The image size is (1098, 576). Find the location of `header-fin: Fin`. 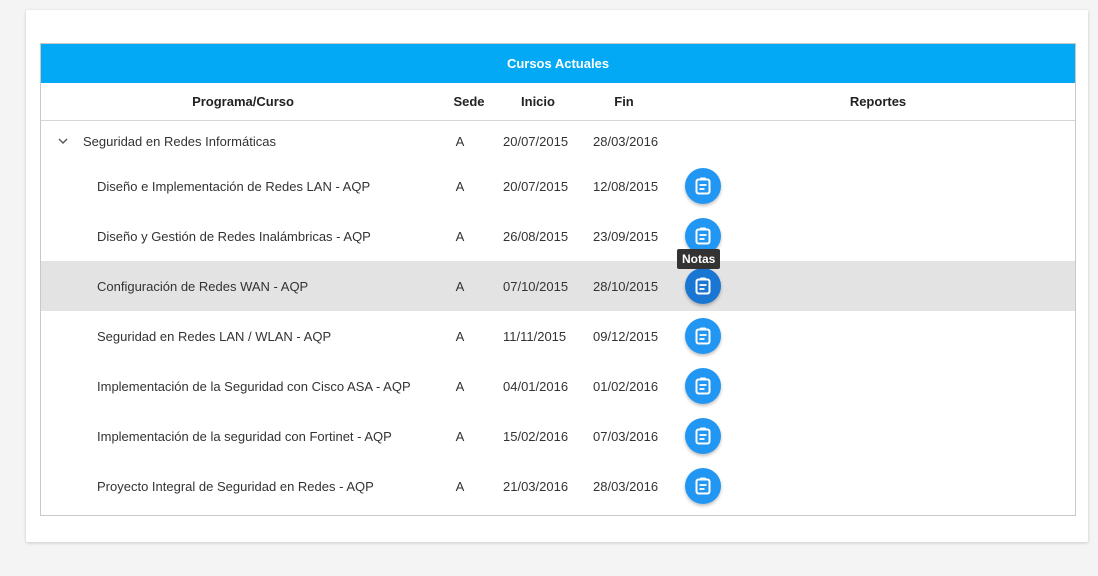

header-fin: Fin is located at coordinates (624, 101).